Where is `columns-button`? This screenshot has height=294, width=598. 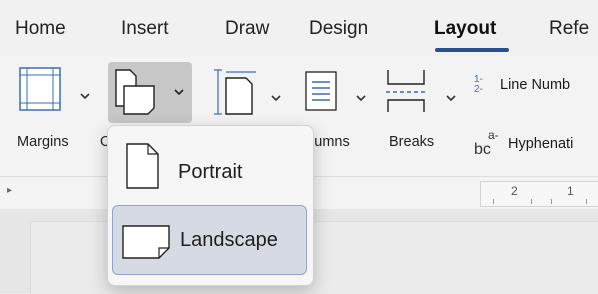
columns-button is located at coordinates (339, 94).